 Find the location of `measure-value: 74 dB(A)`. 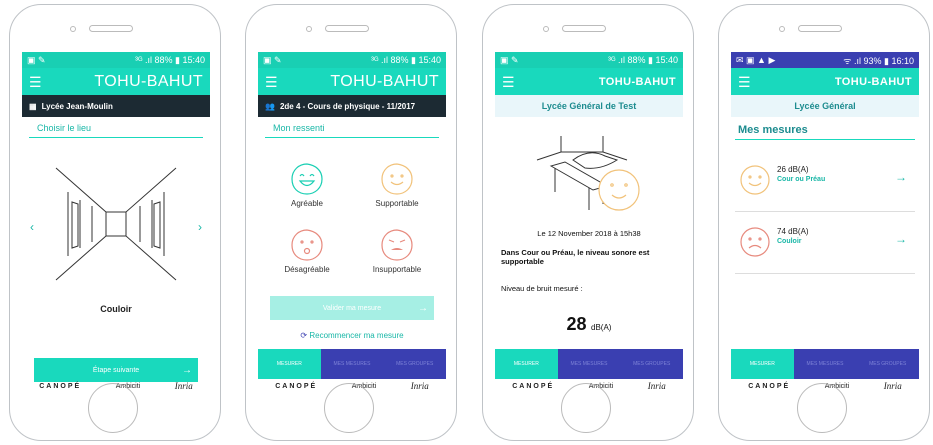

measure-value: 74 dB(A) is located at coordinates (793, 231).